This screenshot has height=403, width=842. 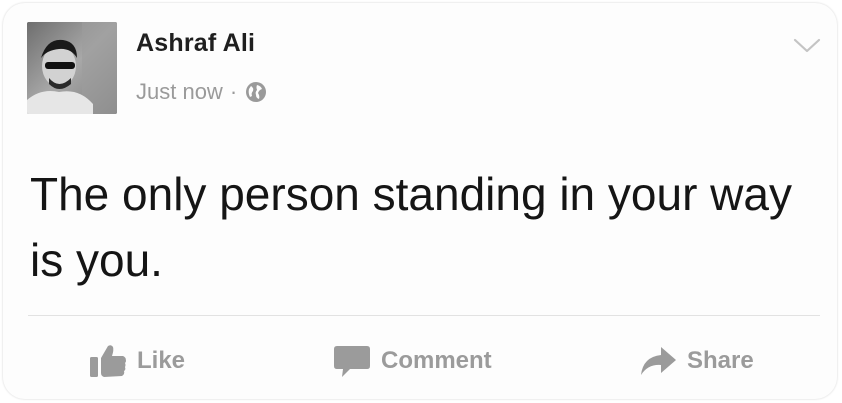 I want to click on author-avatar, so click(x=72, y=68).